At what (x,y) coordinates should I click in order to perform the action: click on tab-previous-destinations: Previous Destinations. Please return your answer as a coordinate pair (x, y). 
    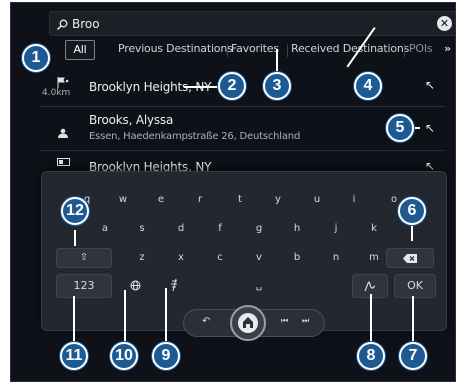
    Looking at the image, I should click on (175, 50).